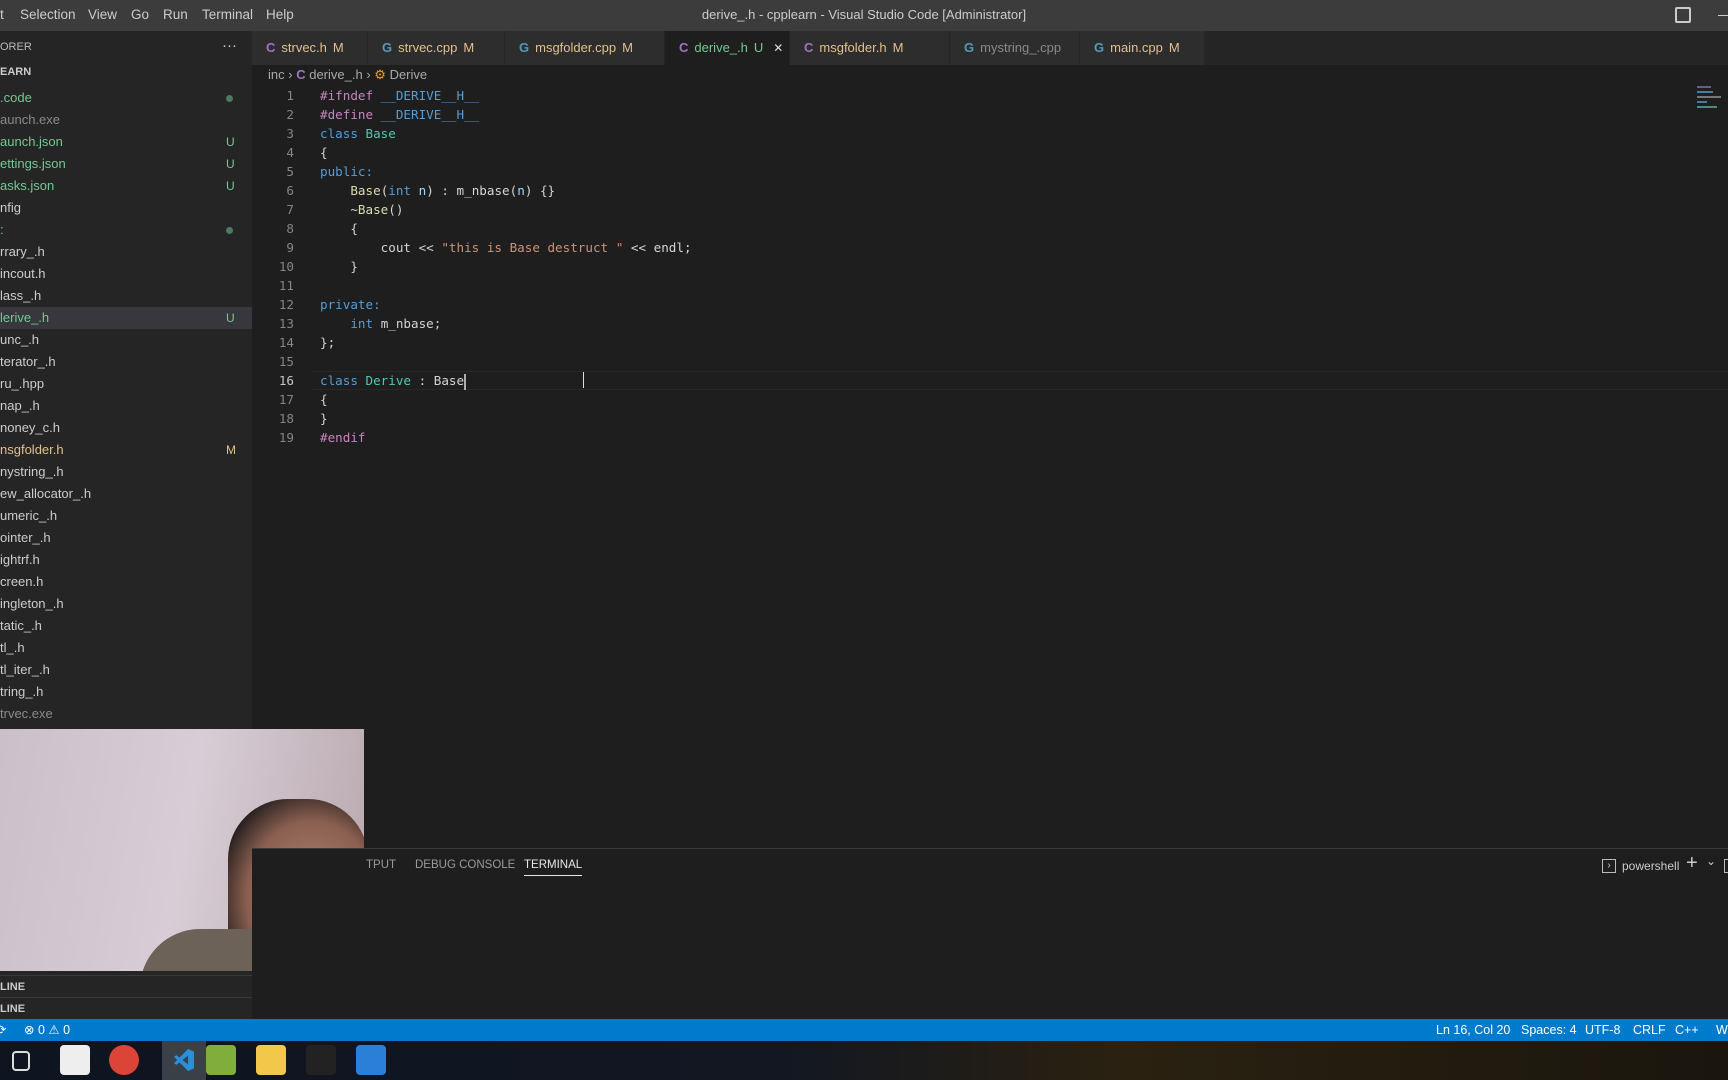 This screenshot has width=1728, height=1080. Describe the element at coordinates (381, 865) in the screenshot. I see `tab-output: TPUT` at that location.